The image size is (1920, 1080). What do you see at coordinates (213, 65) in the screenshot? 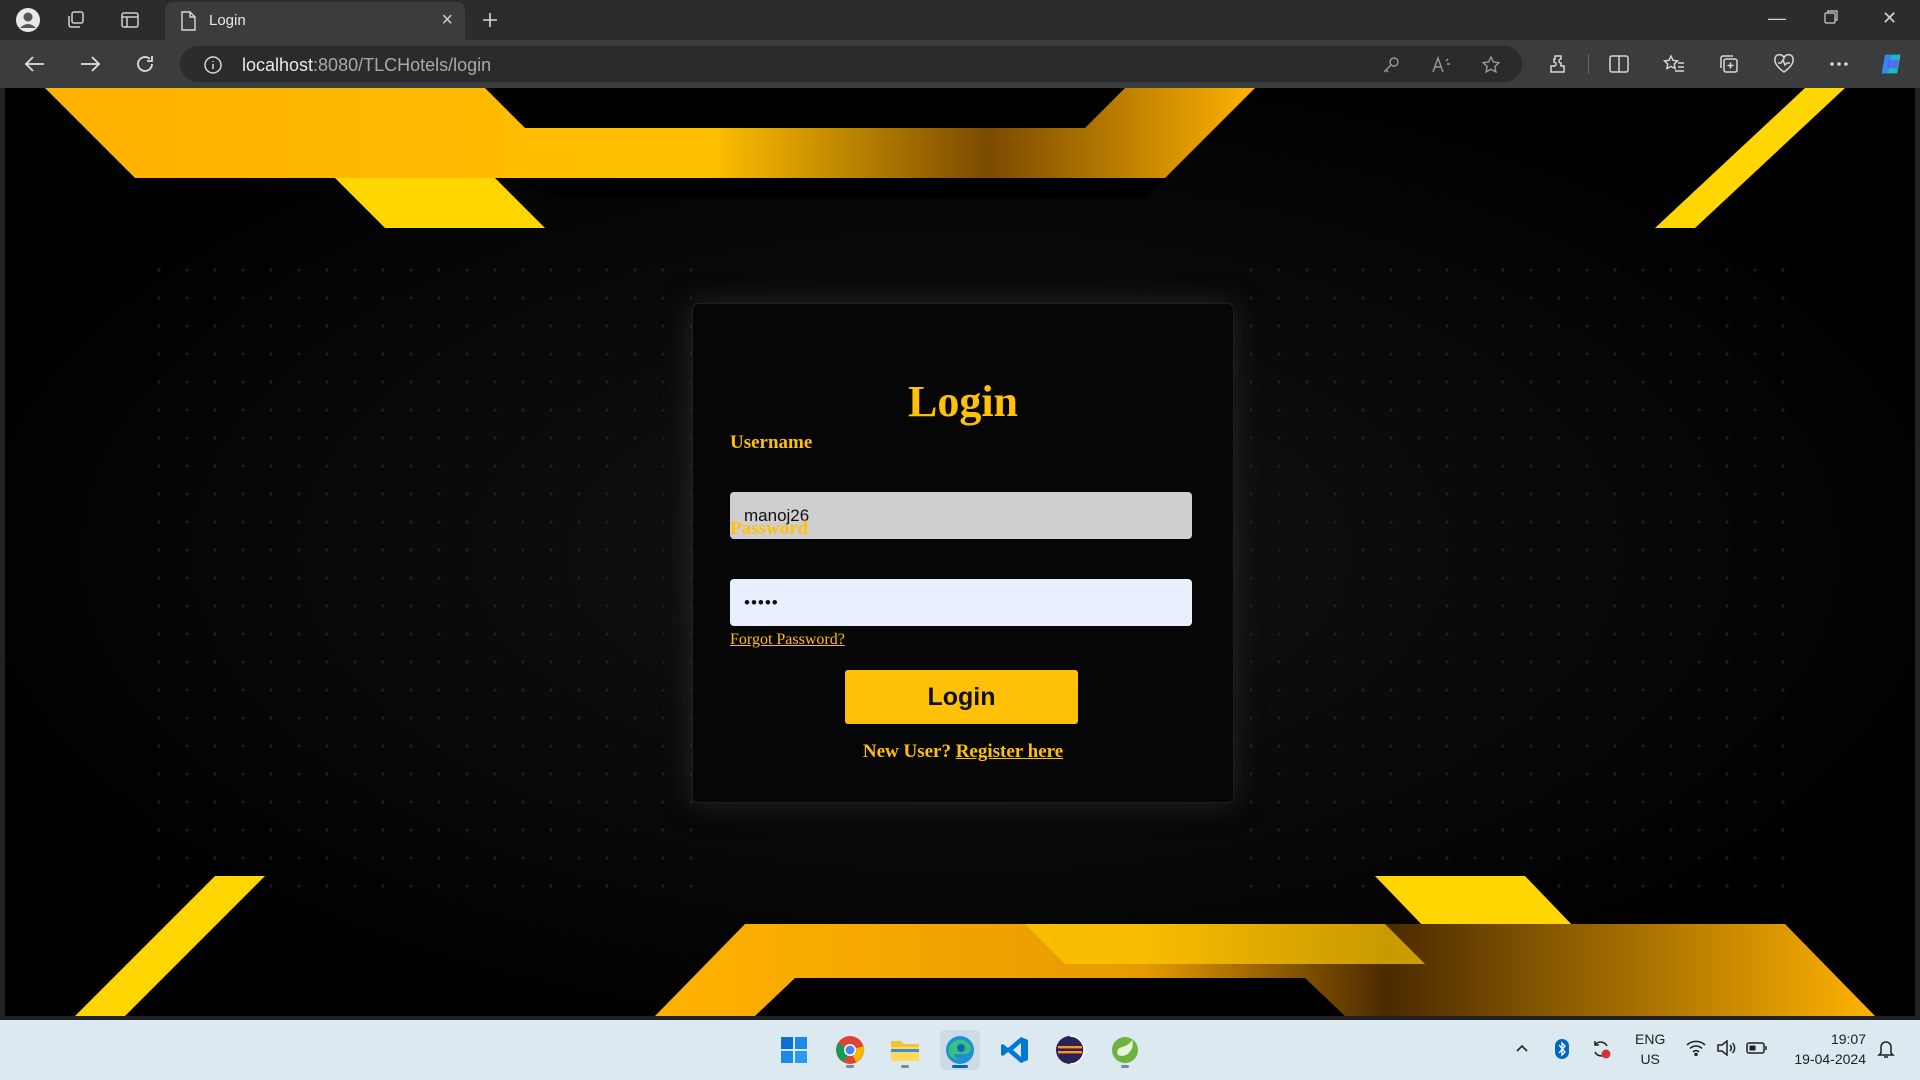
I see `site-info-icon` at bounding box center [213, 65].